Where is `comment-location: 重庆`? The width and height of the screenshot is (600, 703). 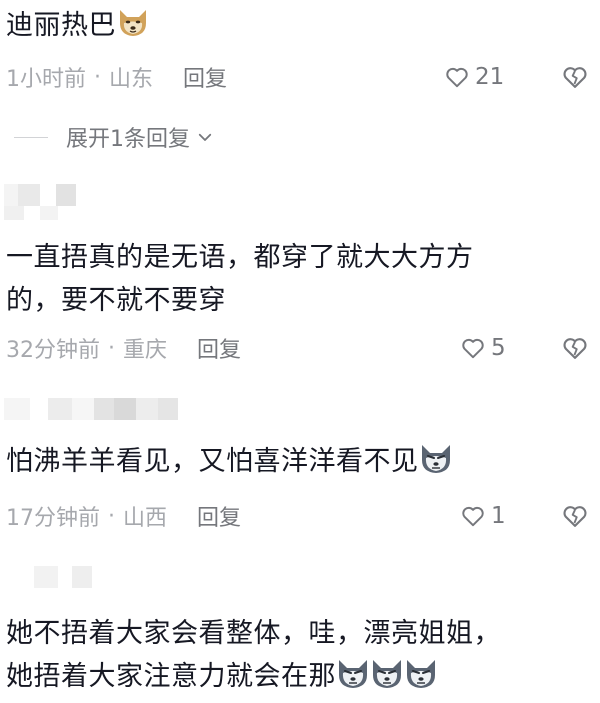 comment-location: 重庆 is located at coordinates (145, 350).